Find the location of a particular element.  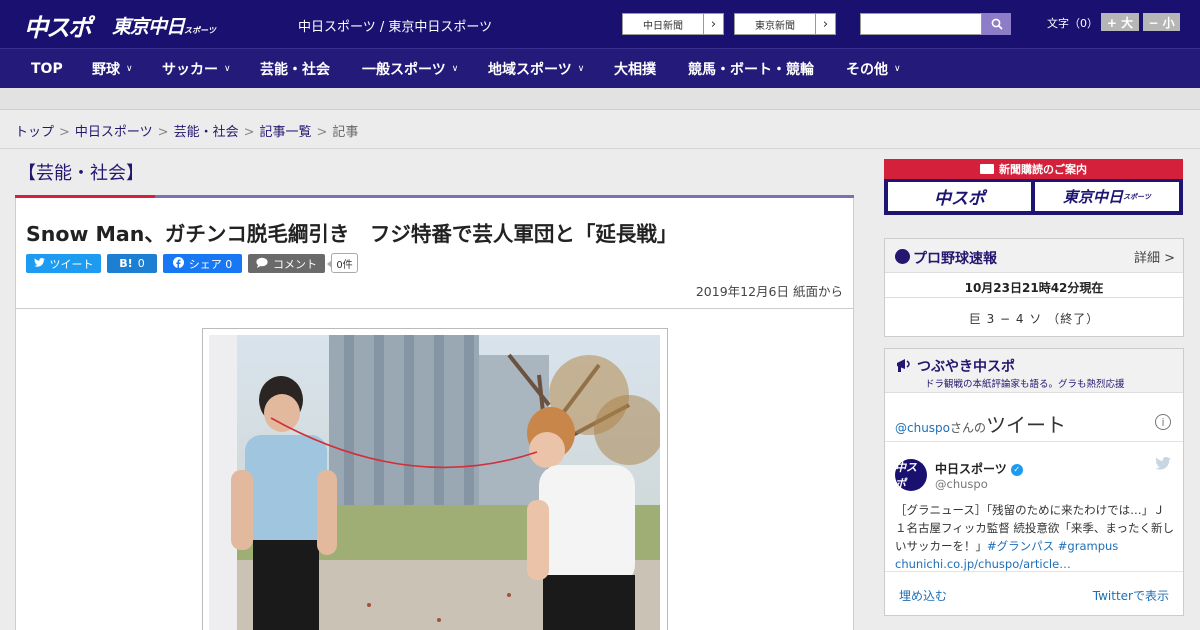

twitter-widget-title: つぶやき中スポ is located at coordinates (966, 367).